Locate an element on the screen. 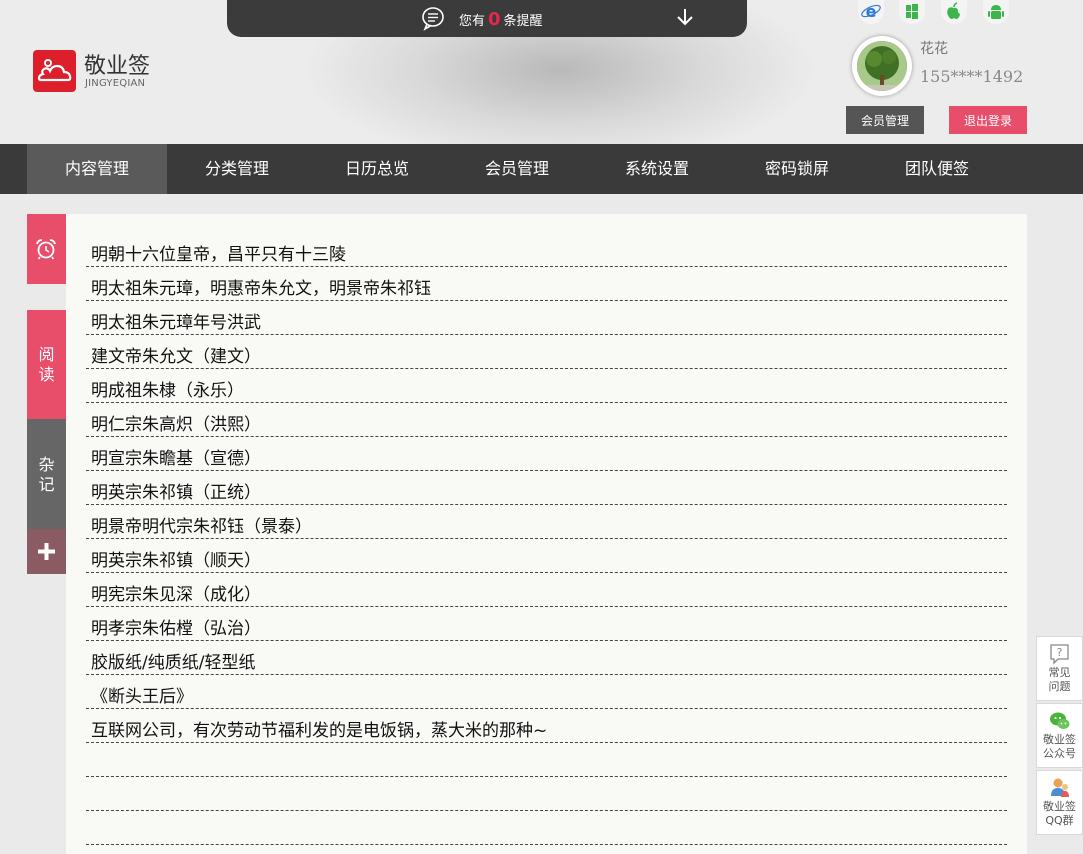 This screenshot has width=1083, height=854. read-tab: 阅 读 is located at coordinates (46, 364).